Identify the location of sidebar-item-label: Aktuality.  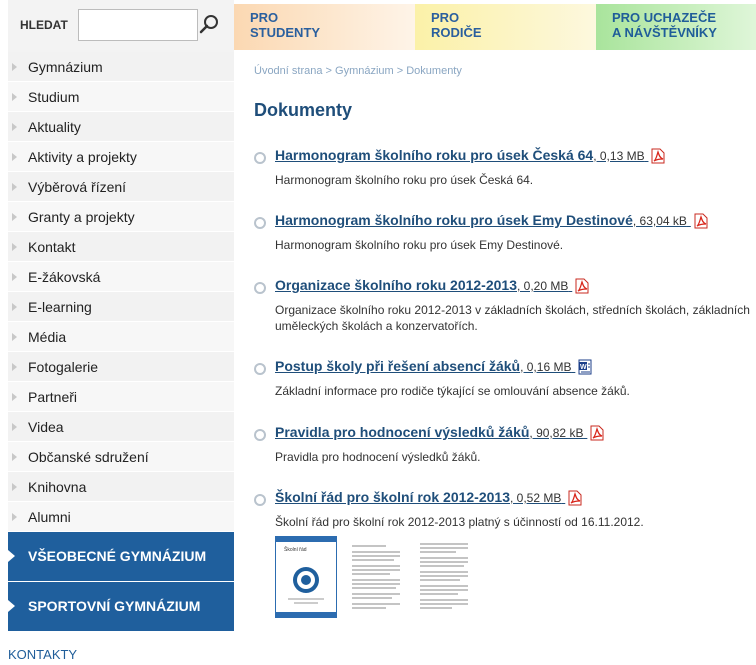
(54, 127).